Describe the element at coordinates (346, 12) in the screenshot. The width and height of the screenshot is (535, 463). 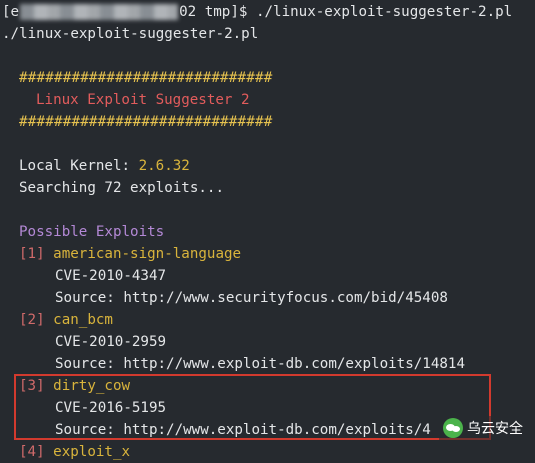
I see `prompt-command: 02 tmp]$ ./linux-exploit-suggester-2.pl` at that location.